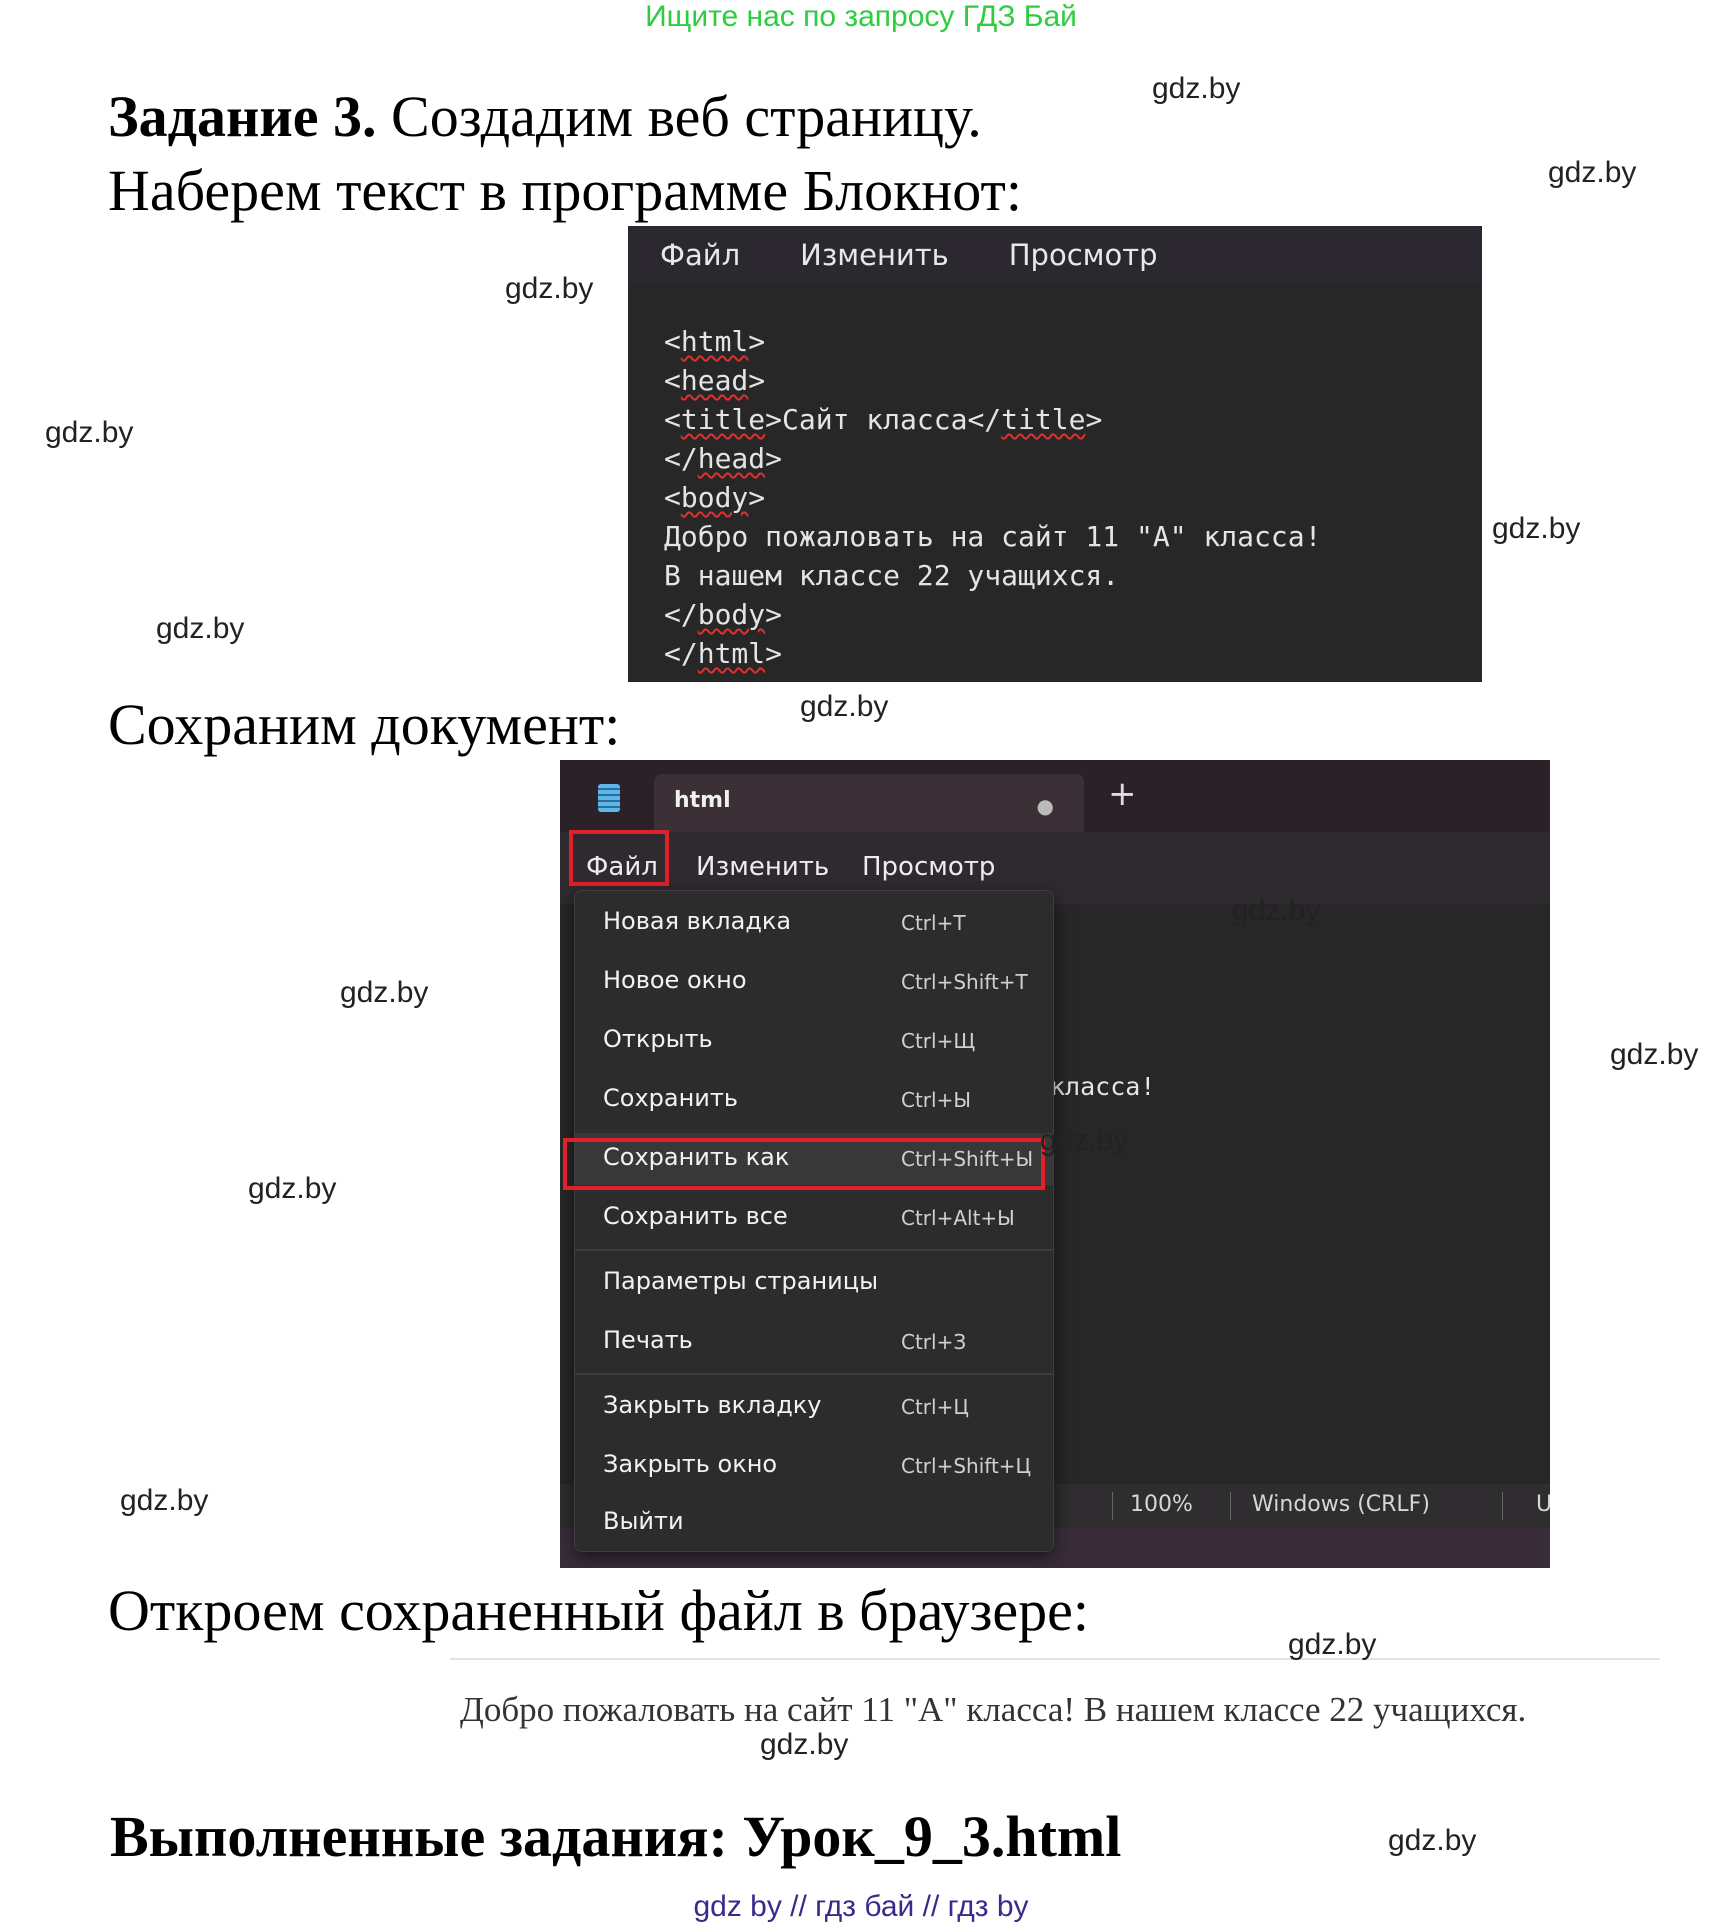 The image size is (1722, 1926). I want to click on task-title: Создадим веб страницу., so click(679, 116).